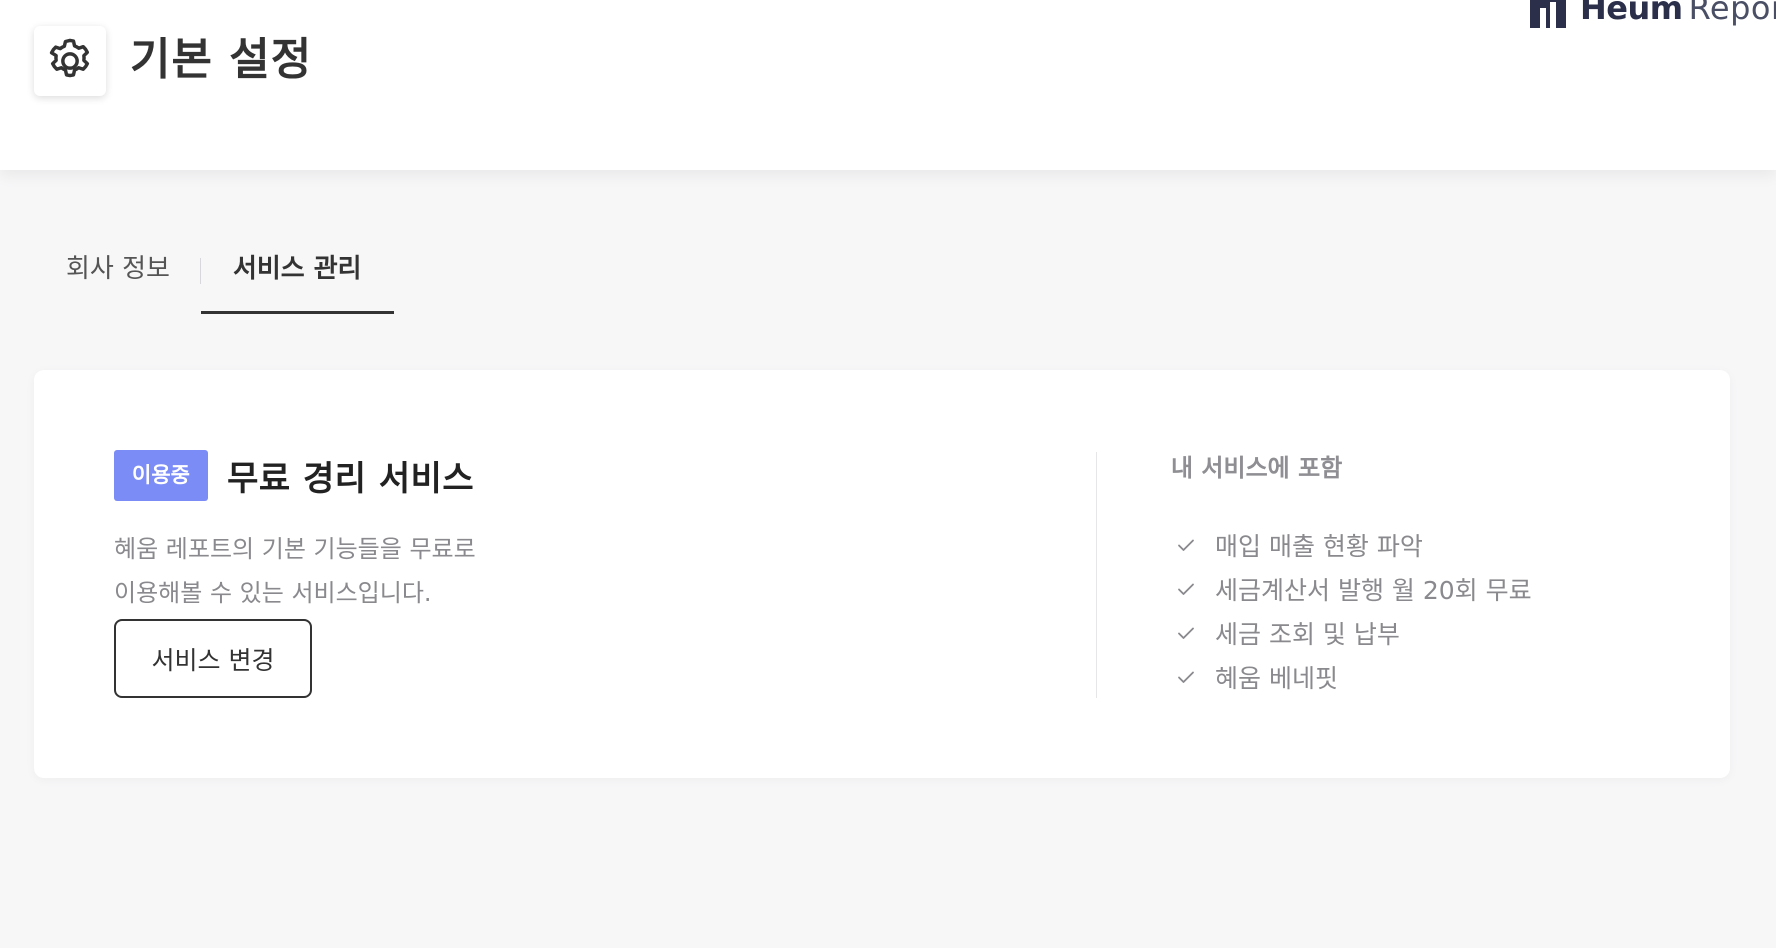 The image size is (1776, 948). What do you see at coordinates (273, 593) in the screenshot?
I see `service-description-line: 이용해볼 수 있는 서비스입니다.` at bounding box center [273, 593].